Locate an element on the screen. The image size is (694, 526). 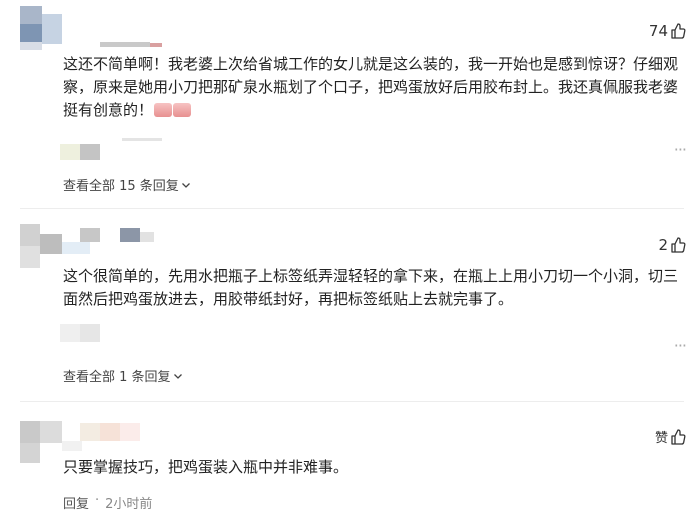
reply-button: 回复 is located at coordinates (76, 502).